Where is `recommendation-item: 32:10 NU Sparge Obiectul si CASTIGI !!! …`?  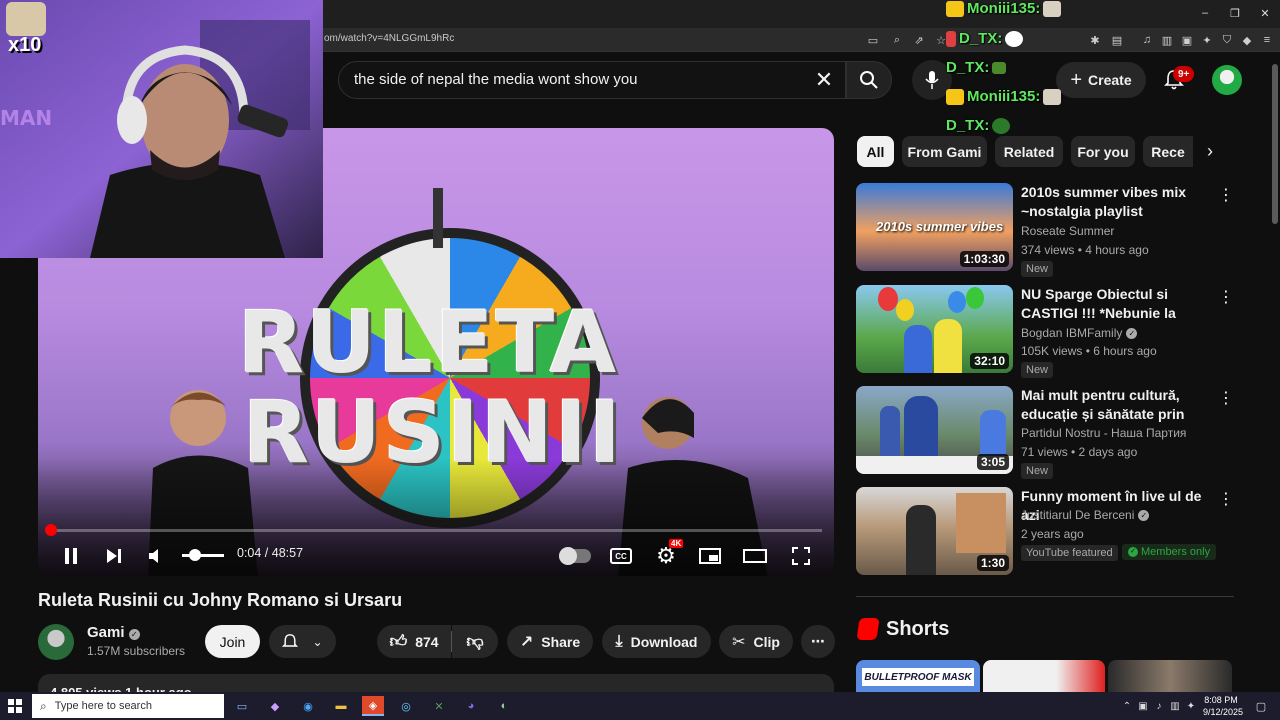 recommendation-item: 32:10 NU Sparge Obiectul si CASTIGI !!! … is located at coordinates (1056, 331).